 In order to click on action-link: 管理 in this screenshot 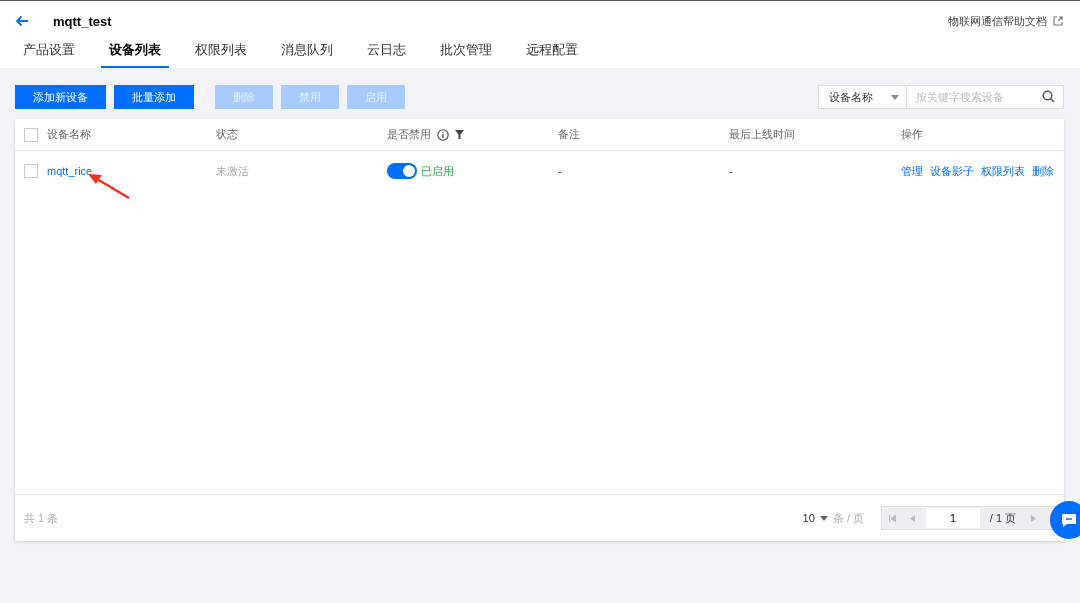, I will do `click(912, 171)`.